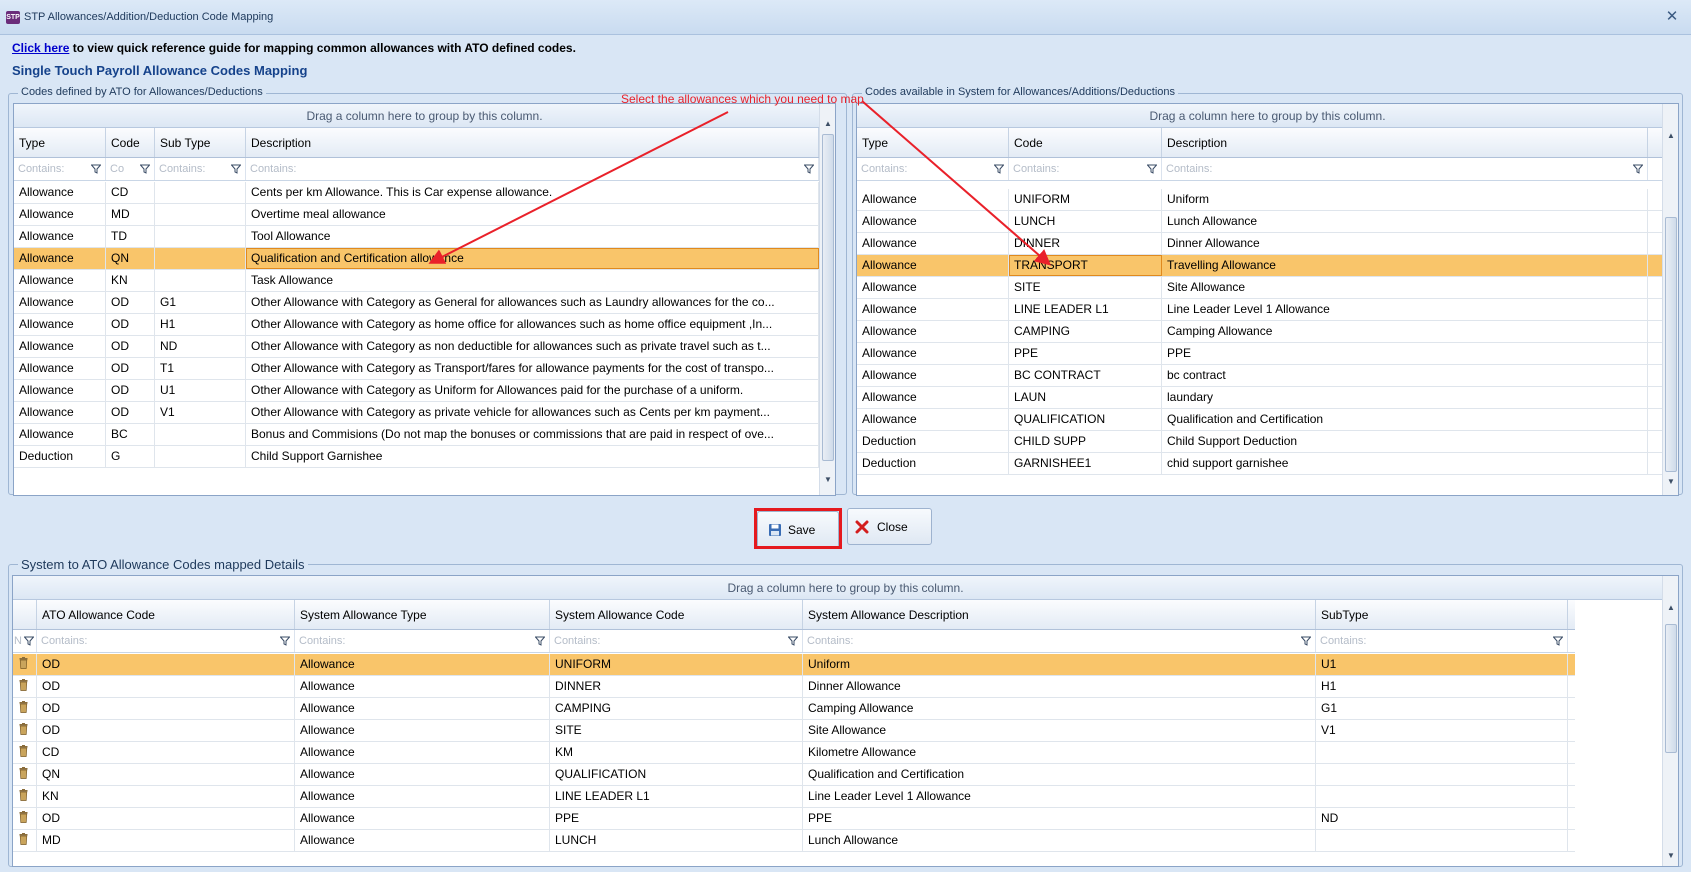 This screenshot has width=1691, height=872. Describe the element at coordinates (1405, 287) in the screenshot. I see `system-grid-cell: Site Allowance` at that location.